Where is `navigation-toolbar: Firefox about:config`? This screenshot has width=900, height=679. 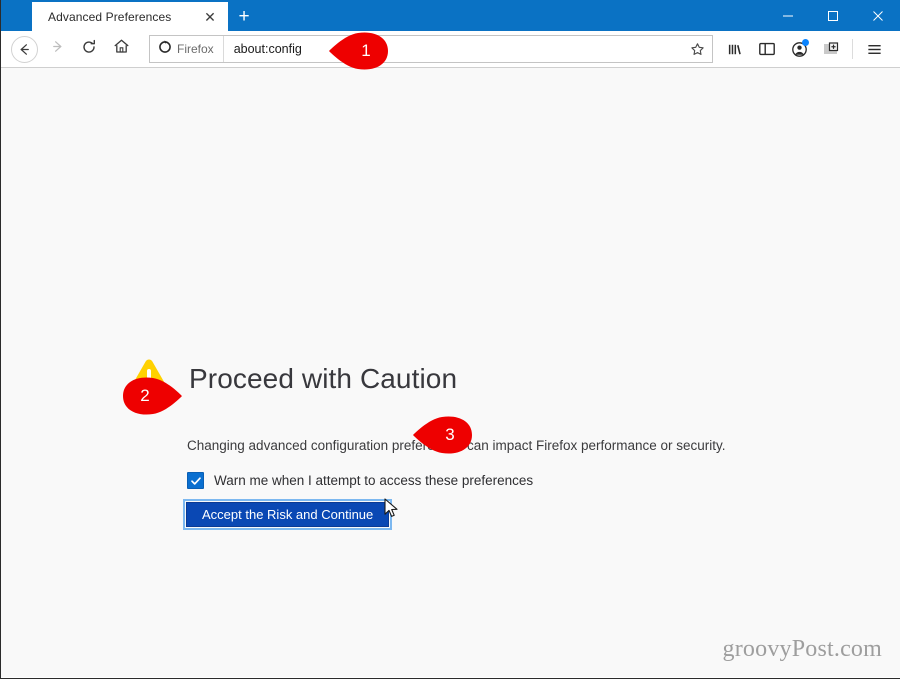
navigation-toolbar: Firefox about:config is located at coordinates (450, 49).